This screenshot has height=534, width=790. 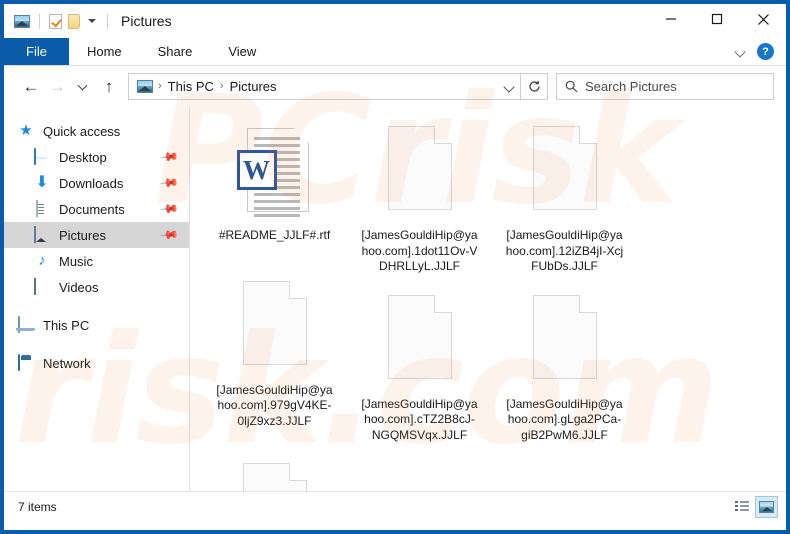 I want to click on sidebar-label-network: Network, so click(x=67, y=363).